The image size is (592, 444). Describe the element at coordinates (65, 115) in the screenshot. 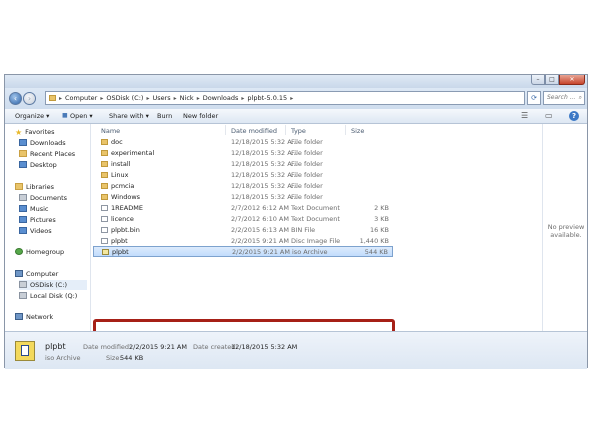

I see `open-icon: ■` at that location.